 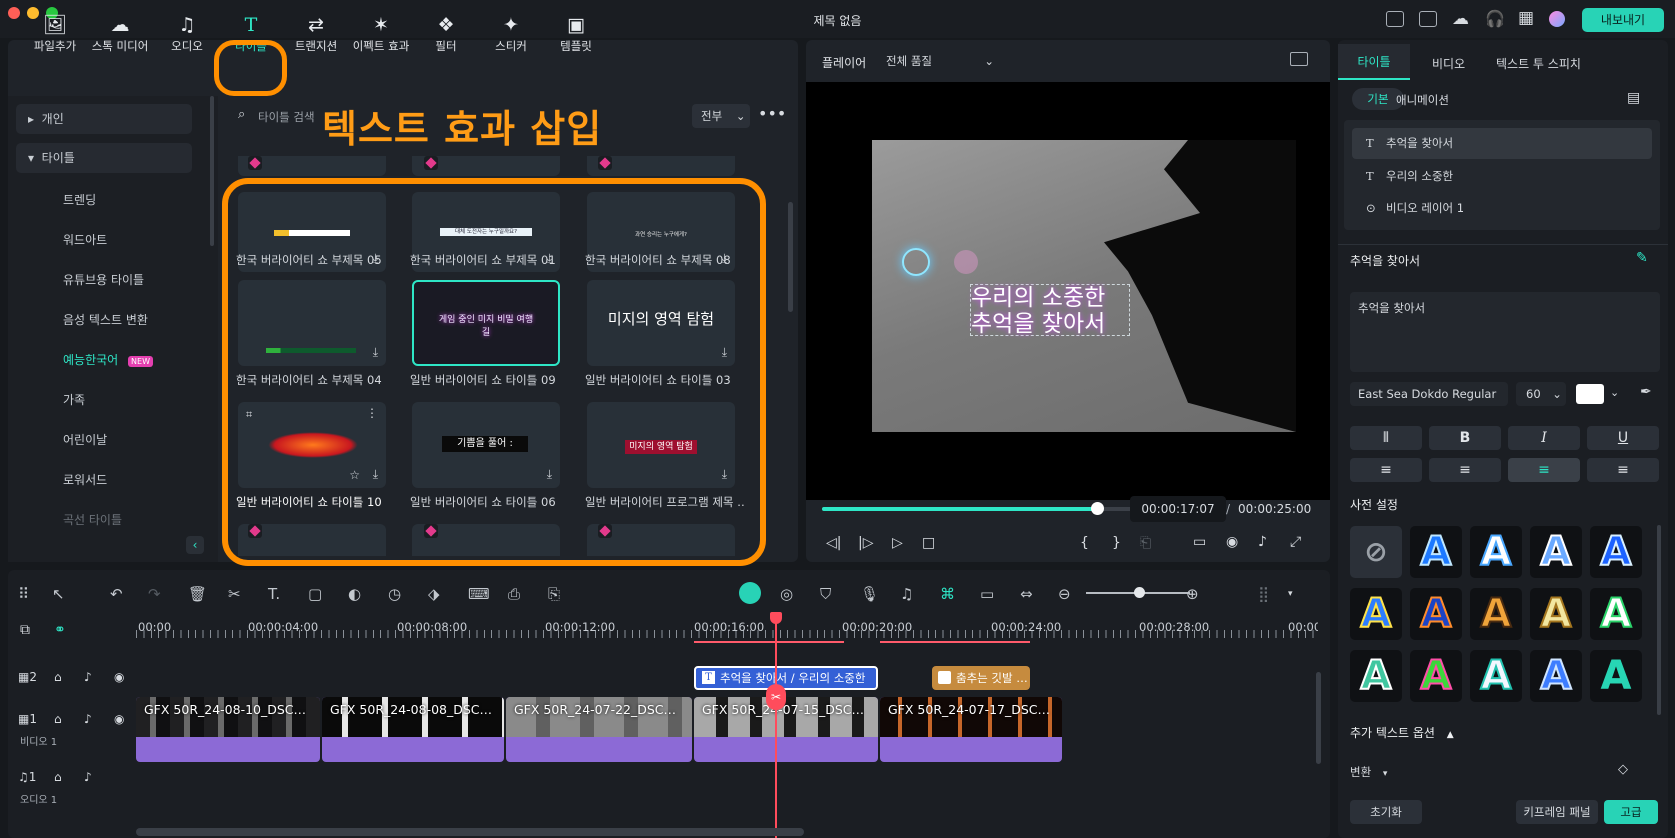 What do you see at coordinates (55, 33) in the screenshot?
I see `tool-import: 🖼 파일추가` at bounding box center [55, 33].